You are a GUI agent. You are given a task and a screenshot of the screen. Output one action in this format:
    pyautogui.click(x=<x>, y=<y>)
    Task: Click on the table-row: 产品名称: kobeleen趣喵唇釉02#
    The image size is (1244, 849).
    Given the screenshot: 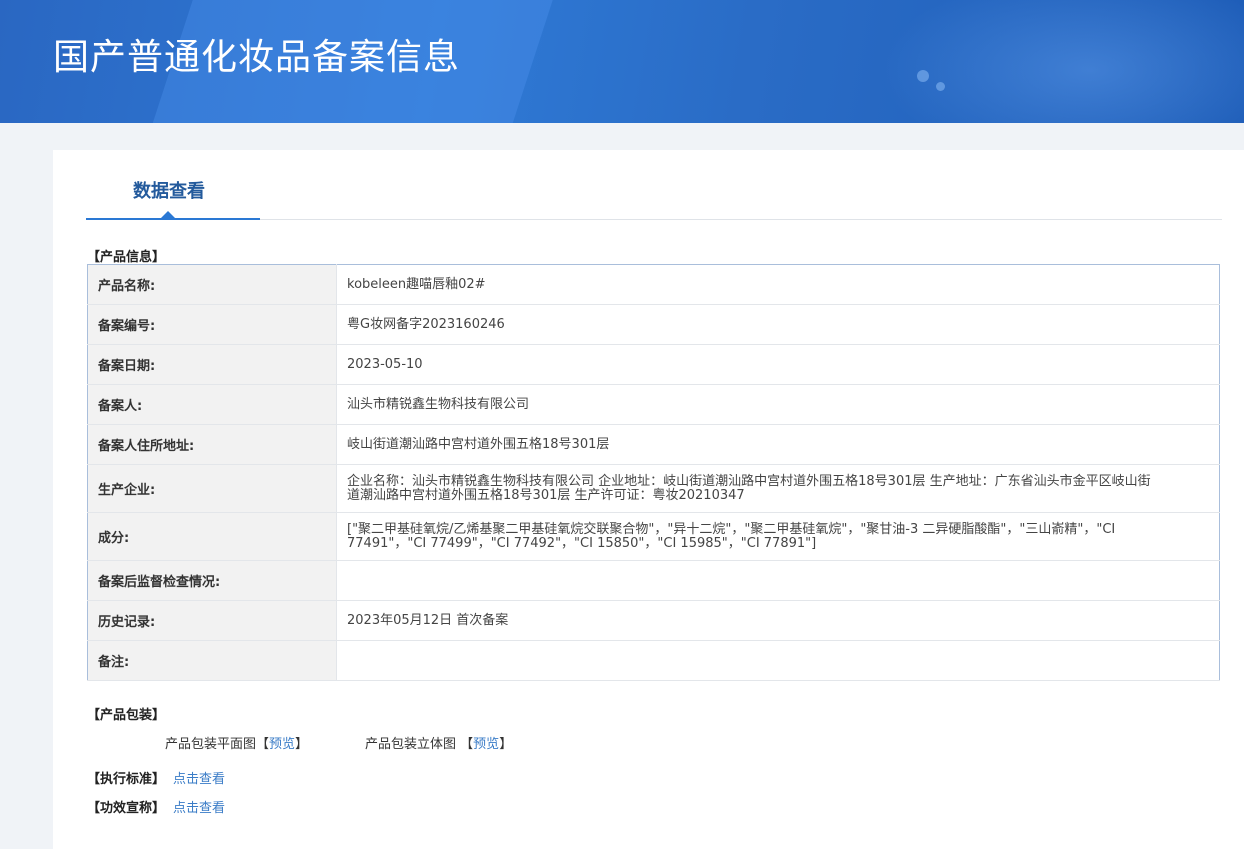 What is the action you would take?
    pyautogui.click(x=653, y=284)
    